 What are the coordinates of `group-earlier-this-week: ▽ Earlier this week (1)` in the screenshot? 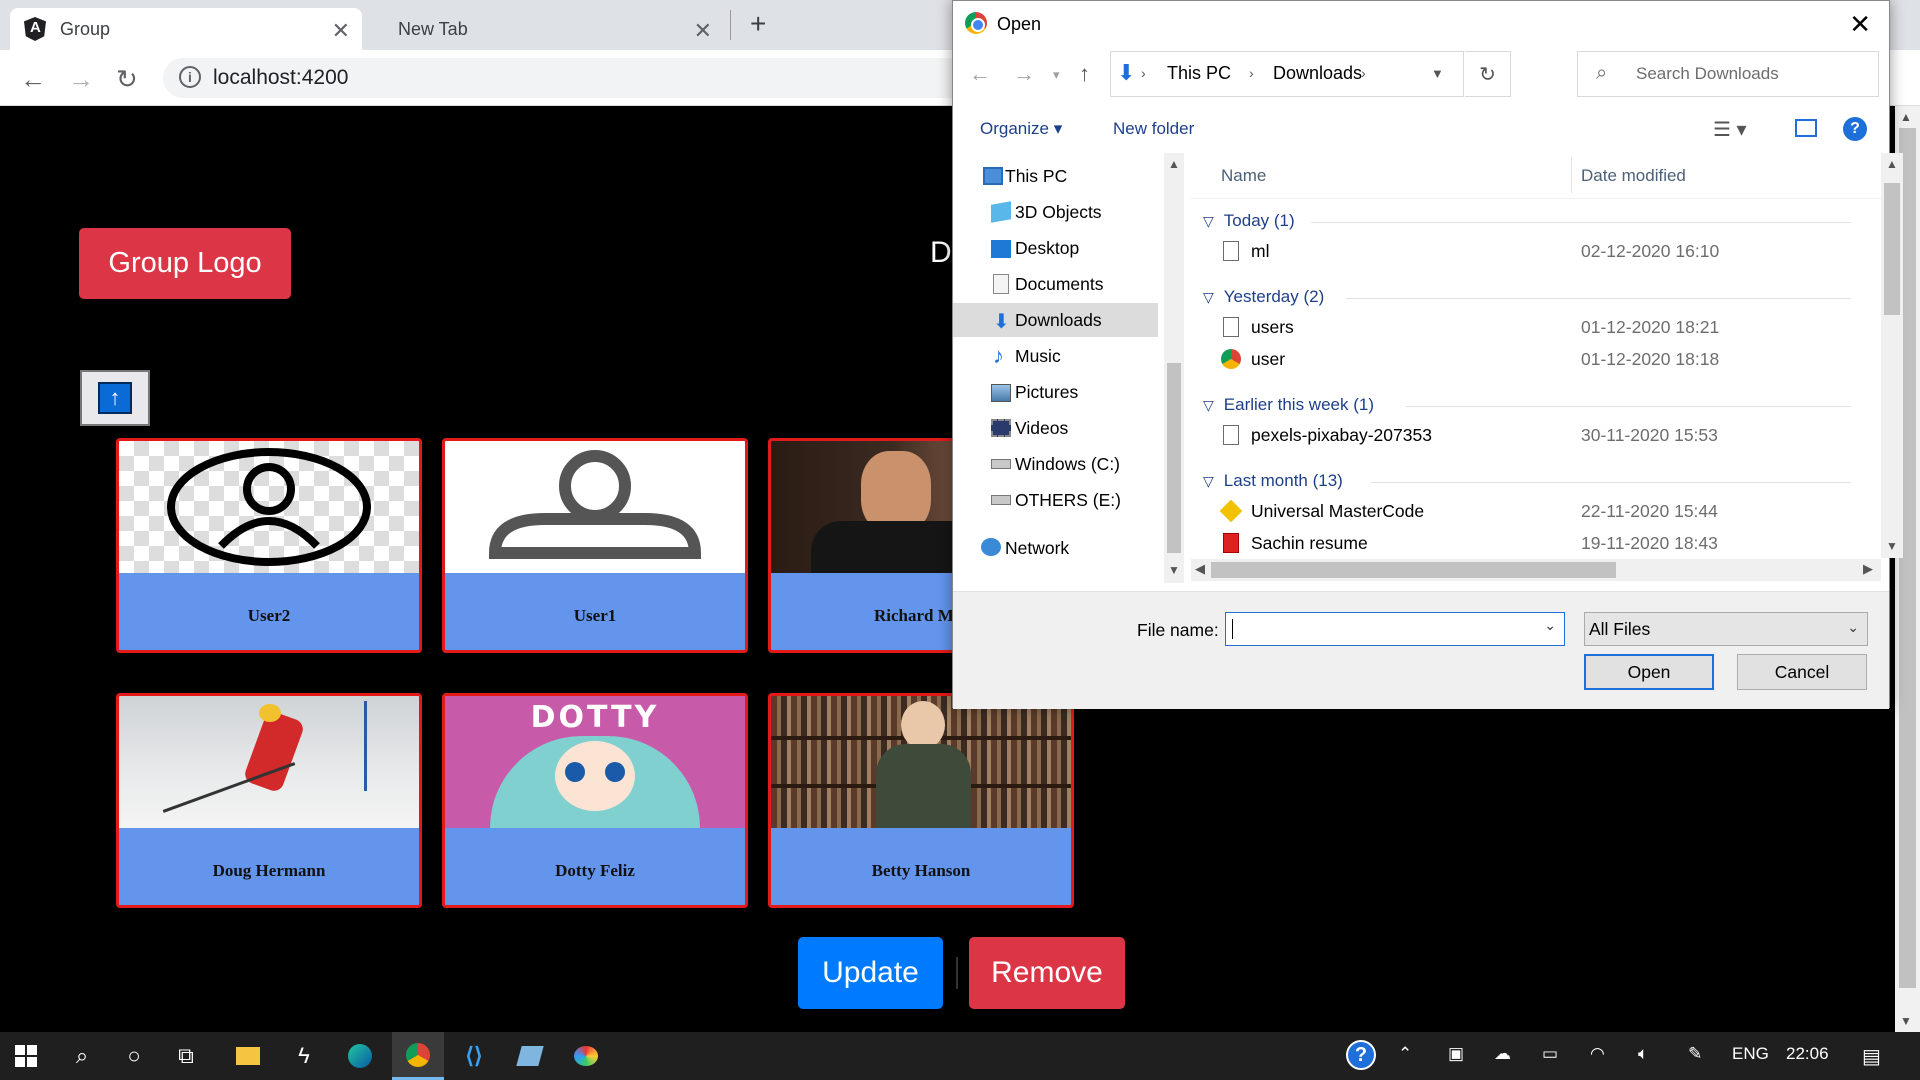 It's located at (1288, 405).